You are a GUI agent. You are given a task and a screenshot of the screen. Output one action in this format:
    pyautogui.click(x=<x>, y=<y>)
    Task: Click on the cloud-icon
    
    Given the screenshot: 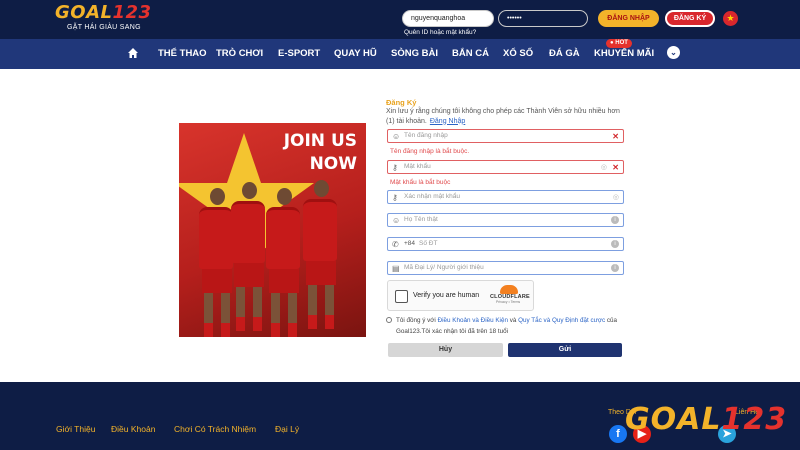 What is the action you would take?
    pyautogui.click(x=509, y=289)
    